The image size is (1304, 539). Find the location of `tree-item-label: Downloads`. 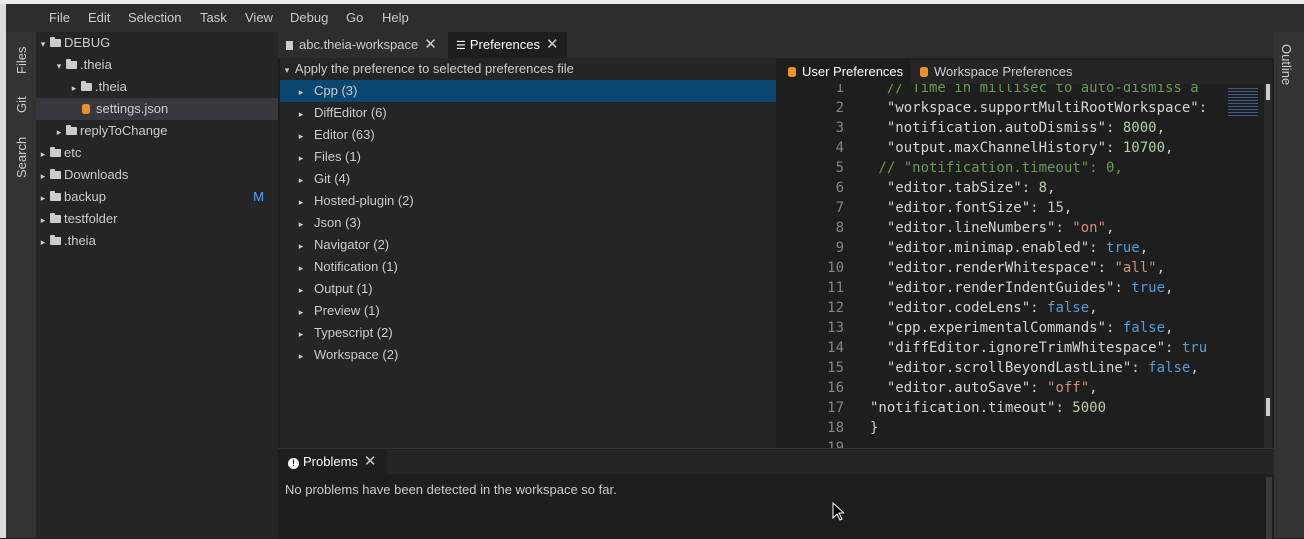

tree-item-label: Downloads is located at coordinates (96, 174).